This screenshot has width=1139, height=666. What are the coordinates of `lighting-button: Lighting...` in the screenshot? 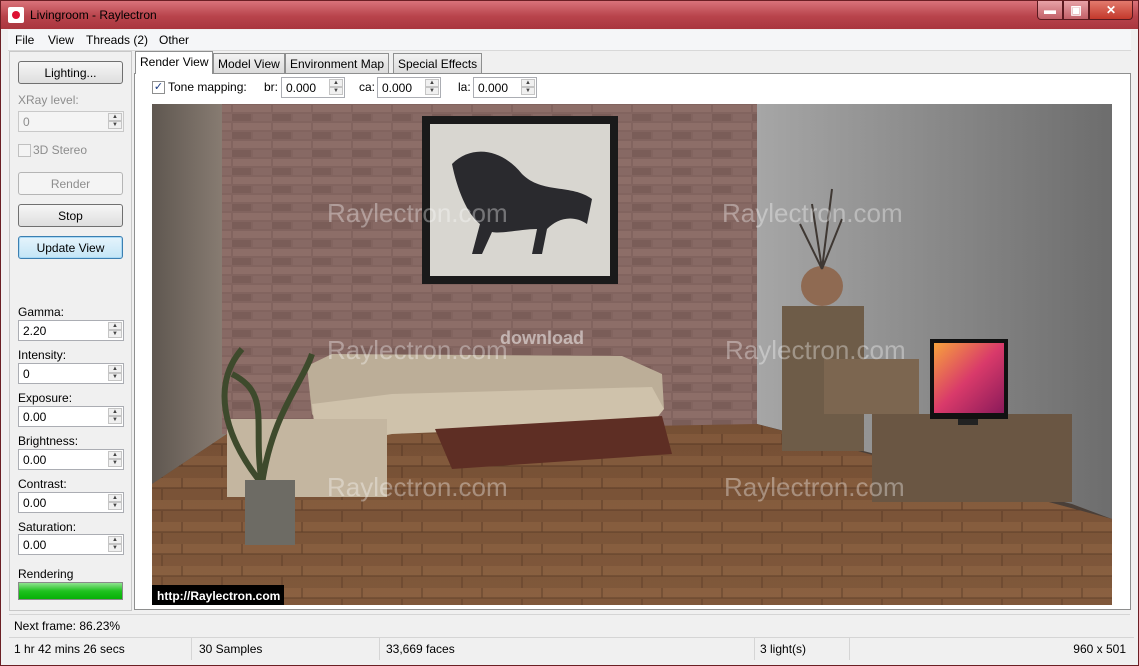 It's located at (70, 72).